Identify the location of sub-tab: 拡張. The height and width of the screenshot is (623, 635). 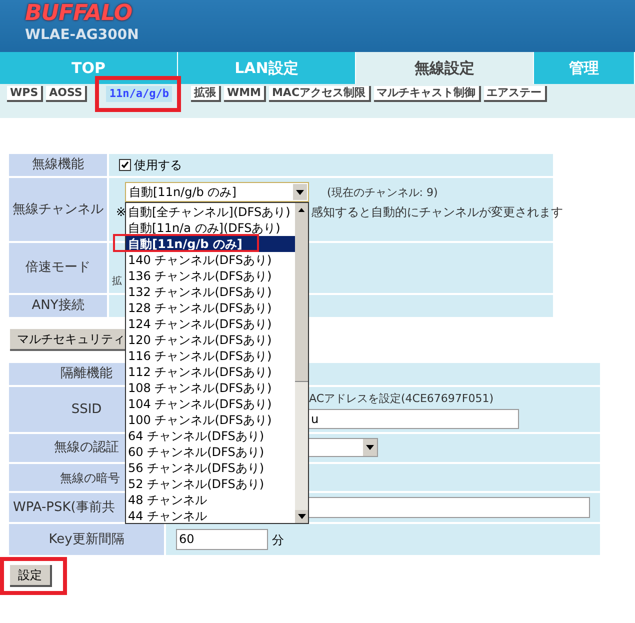
(205, 94).